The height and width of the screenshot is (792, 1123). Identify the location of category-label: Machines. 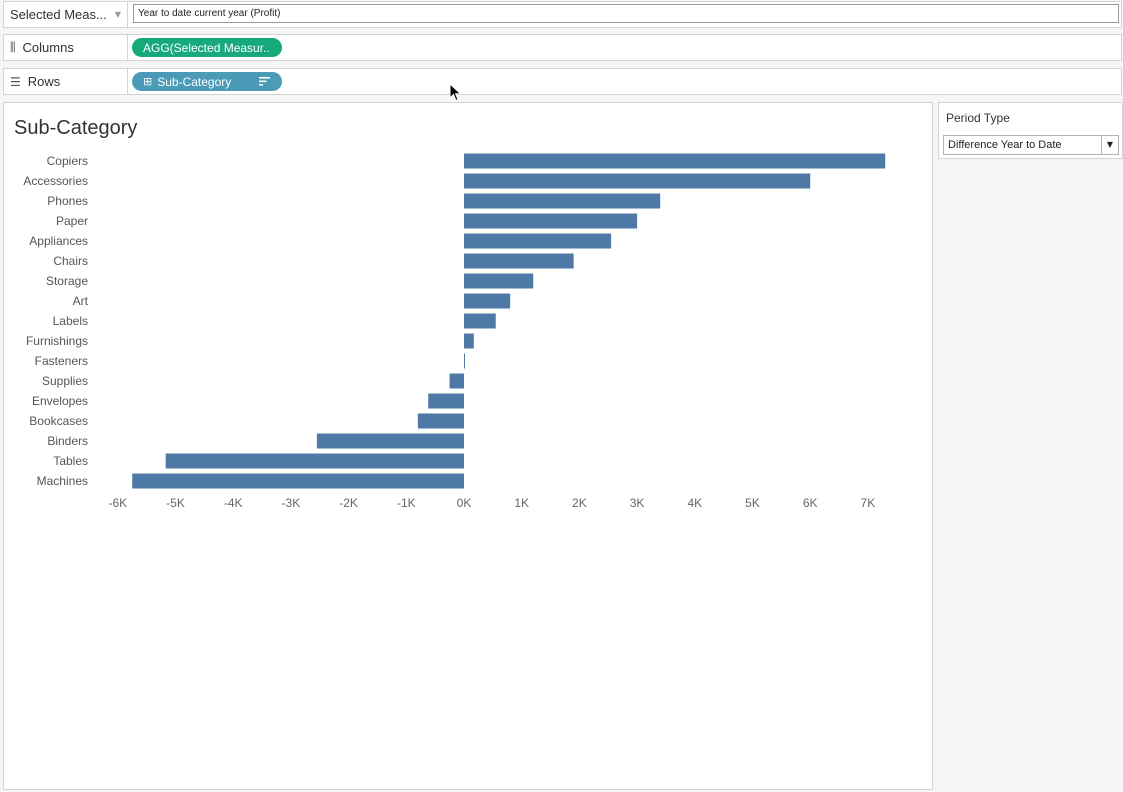
(62, 481).